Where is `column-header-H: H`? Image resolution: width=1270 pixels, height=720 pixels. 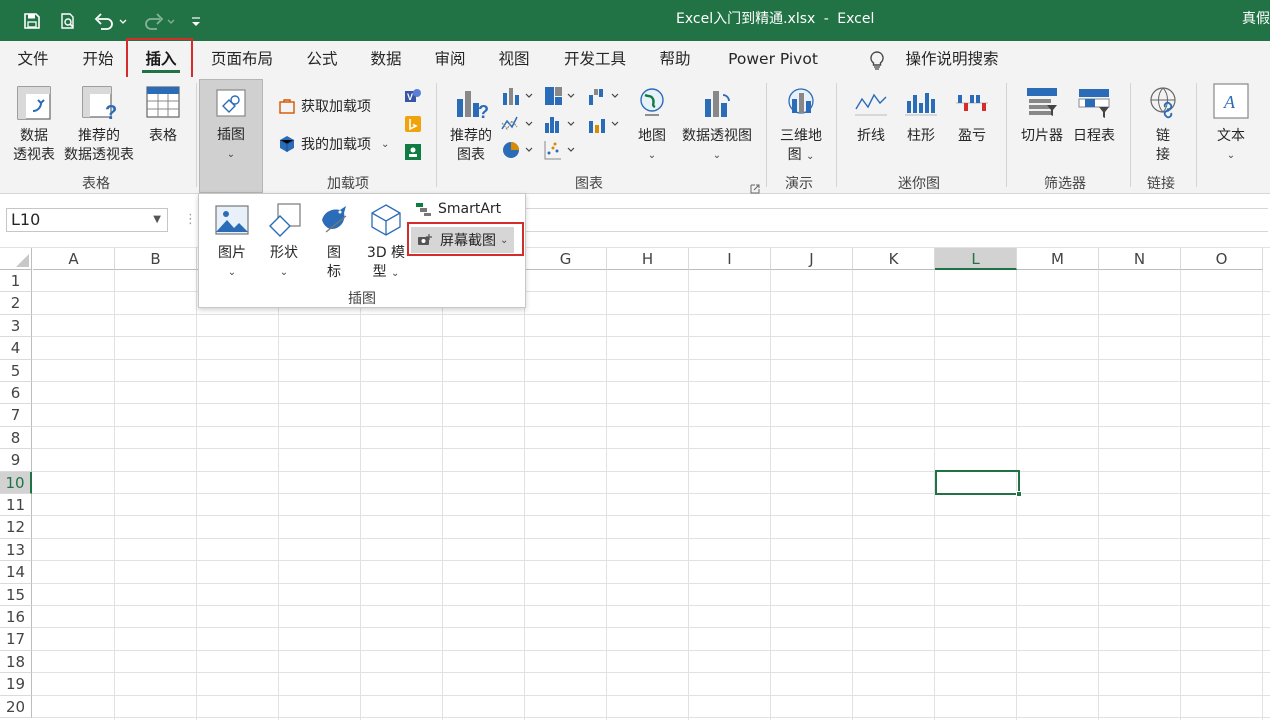 column-header-H: H is located at coordinates (648, 259).